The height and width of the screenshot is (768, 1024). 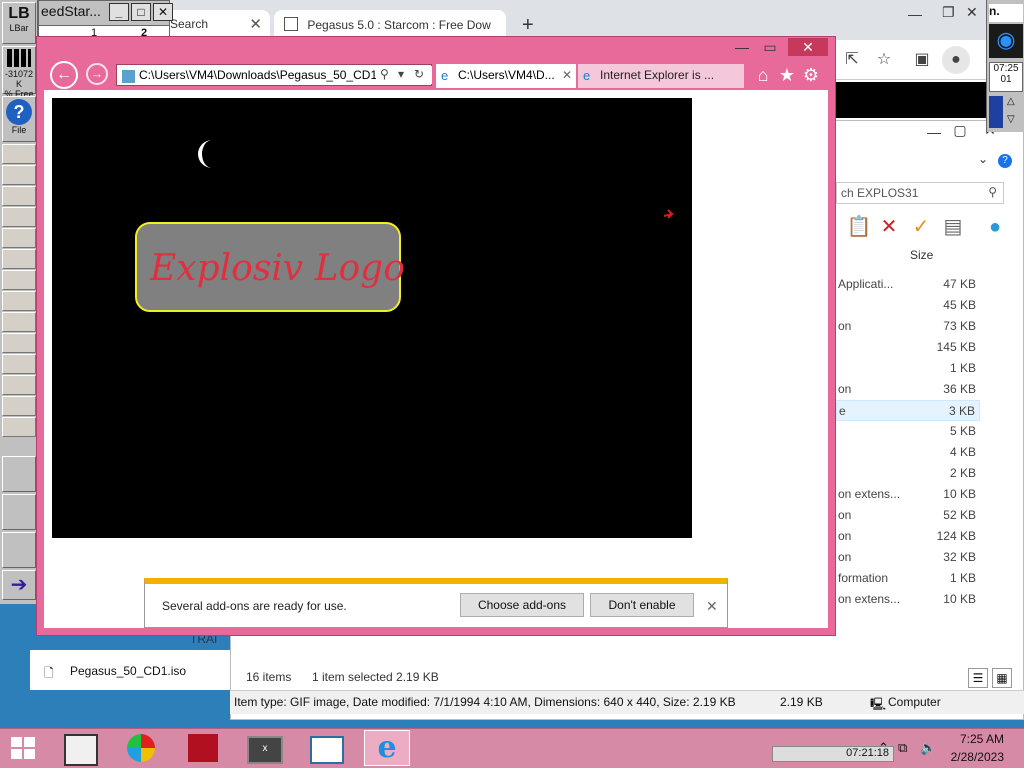 What do you see at coordinates (642, 605) in the screenshot?
I see `dont-enable-button: Don't enable` at bounding box center [642, 605].